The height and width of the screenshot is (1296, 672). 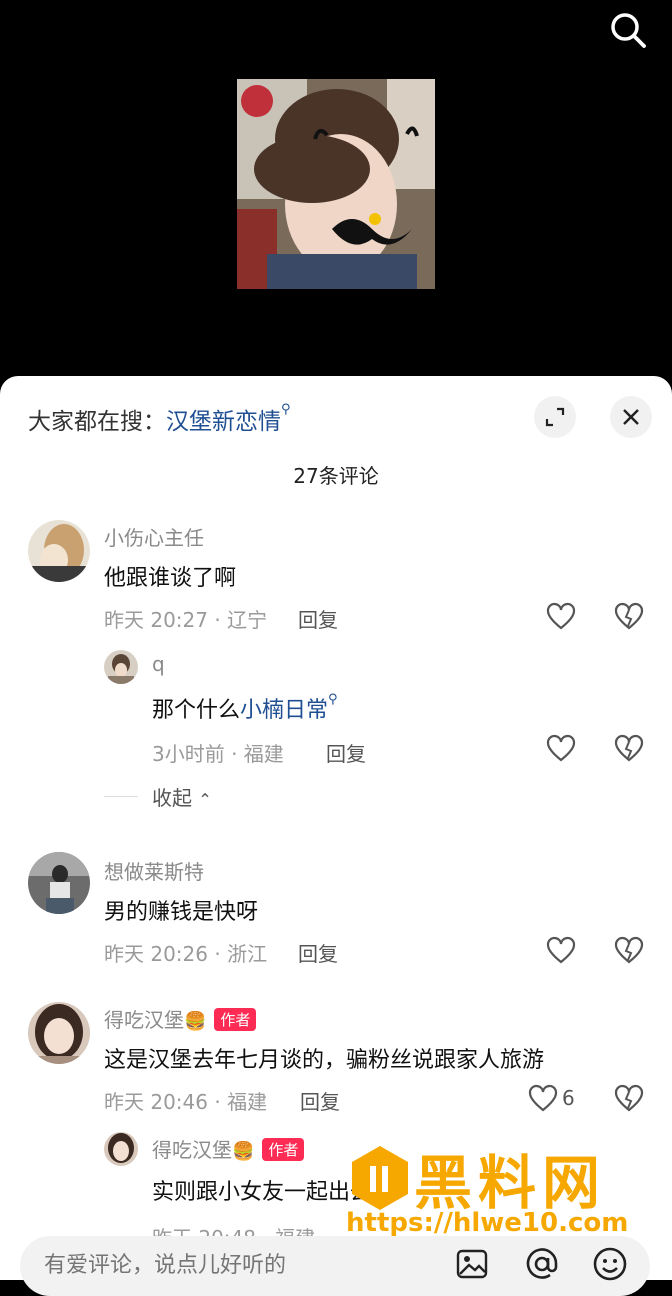 I want to click on close-button, so click(x=631, y=417).